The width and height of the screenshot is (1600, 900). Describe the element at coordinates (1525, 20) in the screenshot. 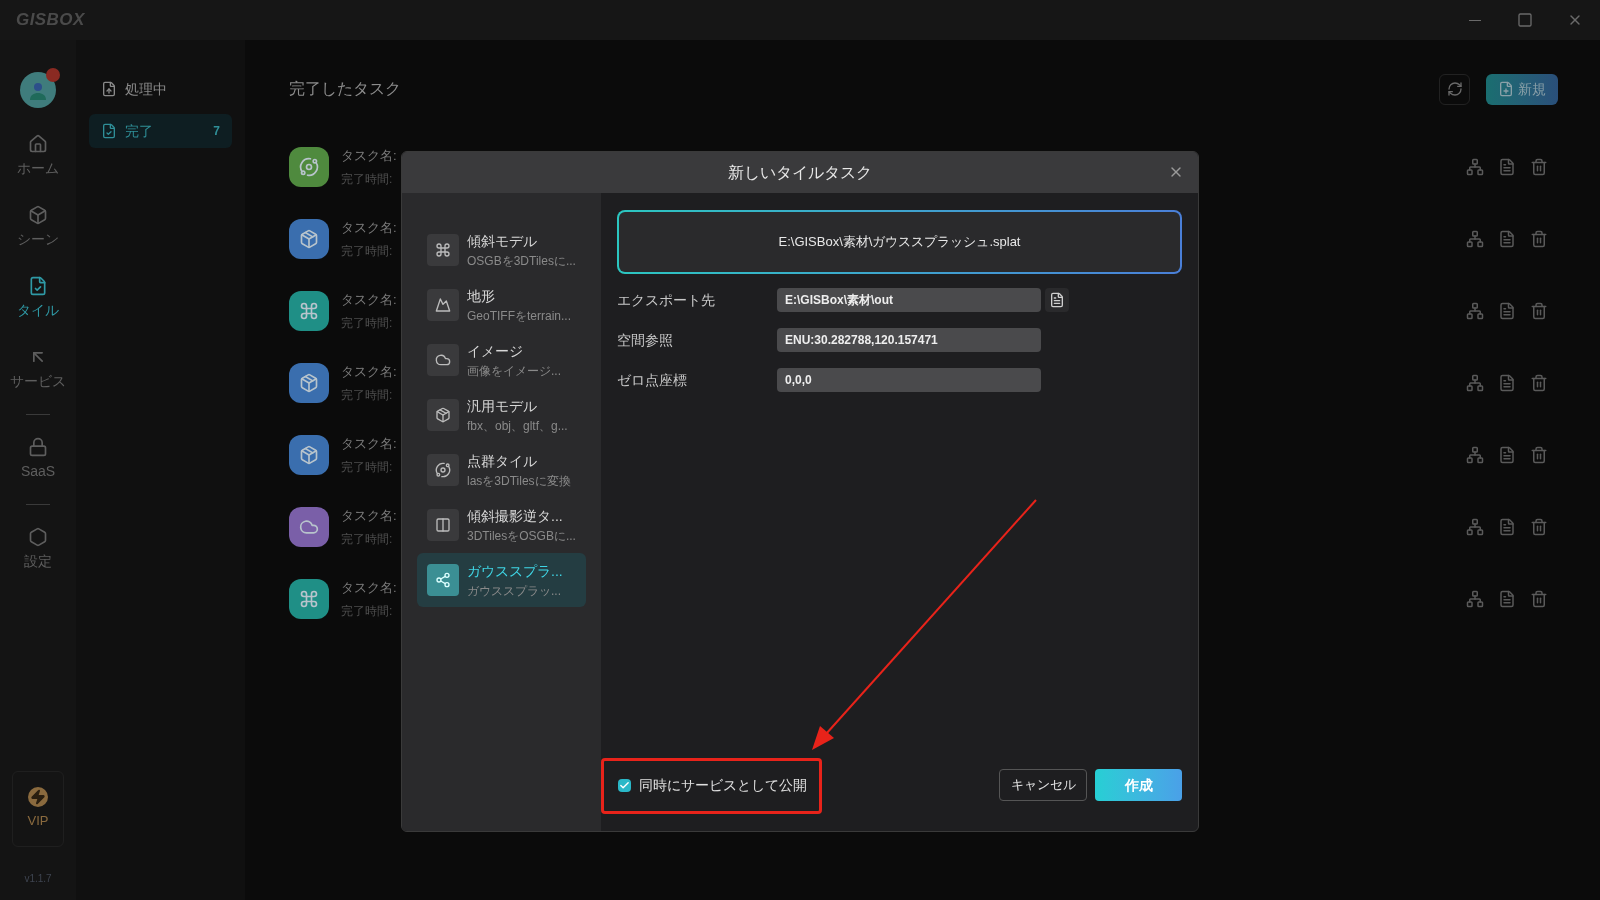

I see `maximize-icon` at that location.